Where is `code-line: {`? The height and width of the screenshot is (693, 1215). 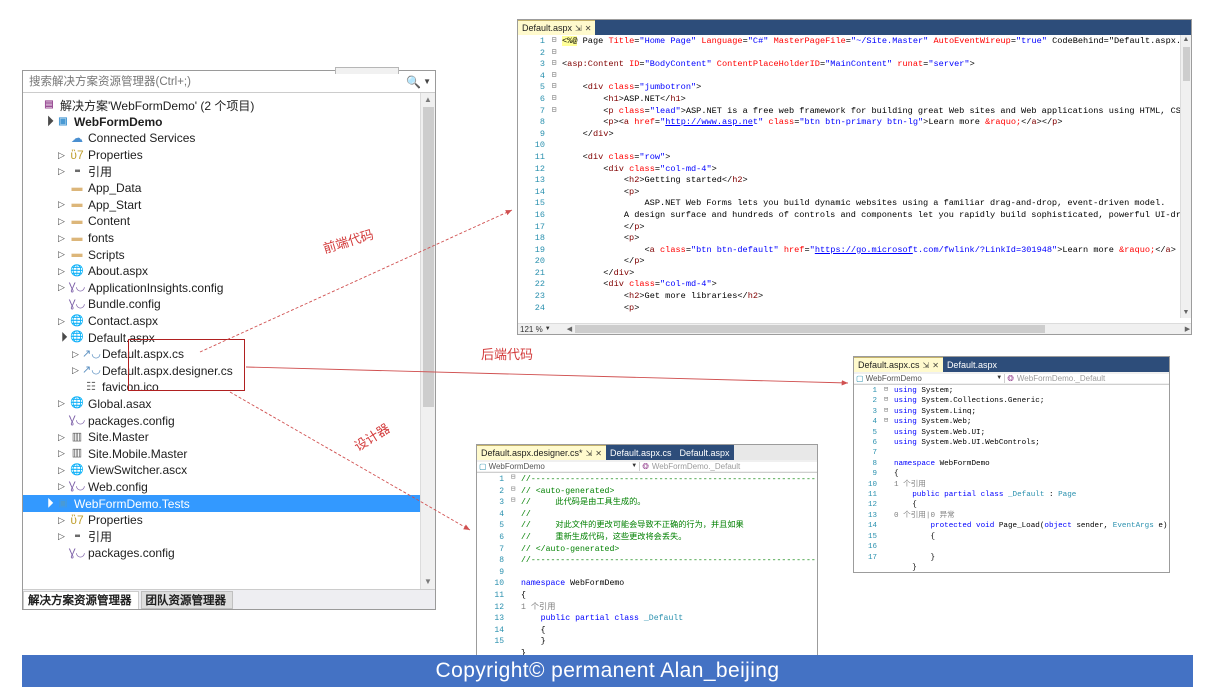
code-line: { is located at coordinates (1031, 505).